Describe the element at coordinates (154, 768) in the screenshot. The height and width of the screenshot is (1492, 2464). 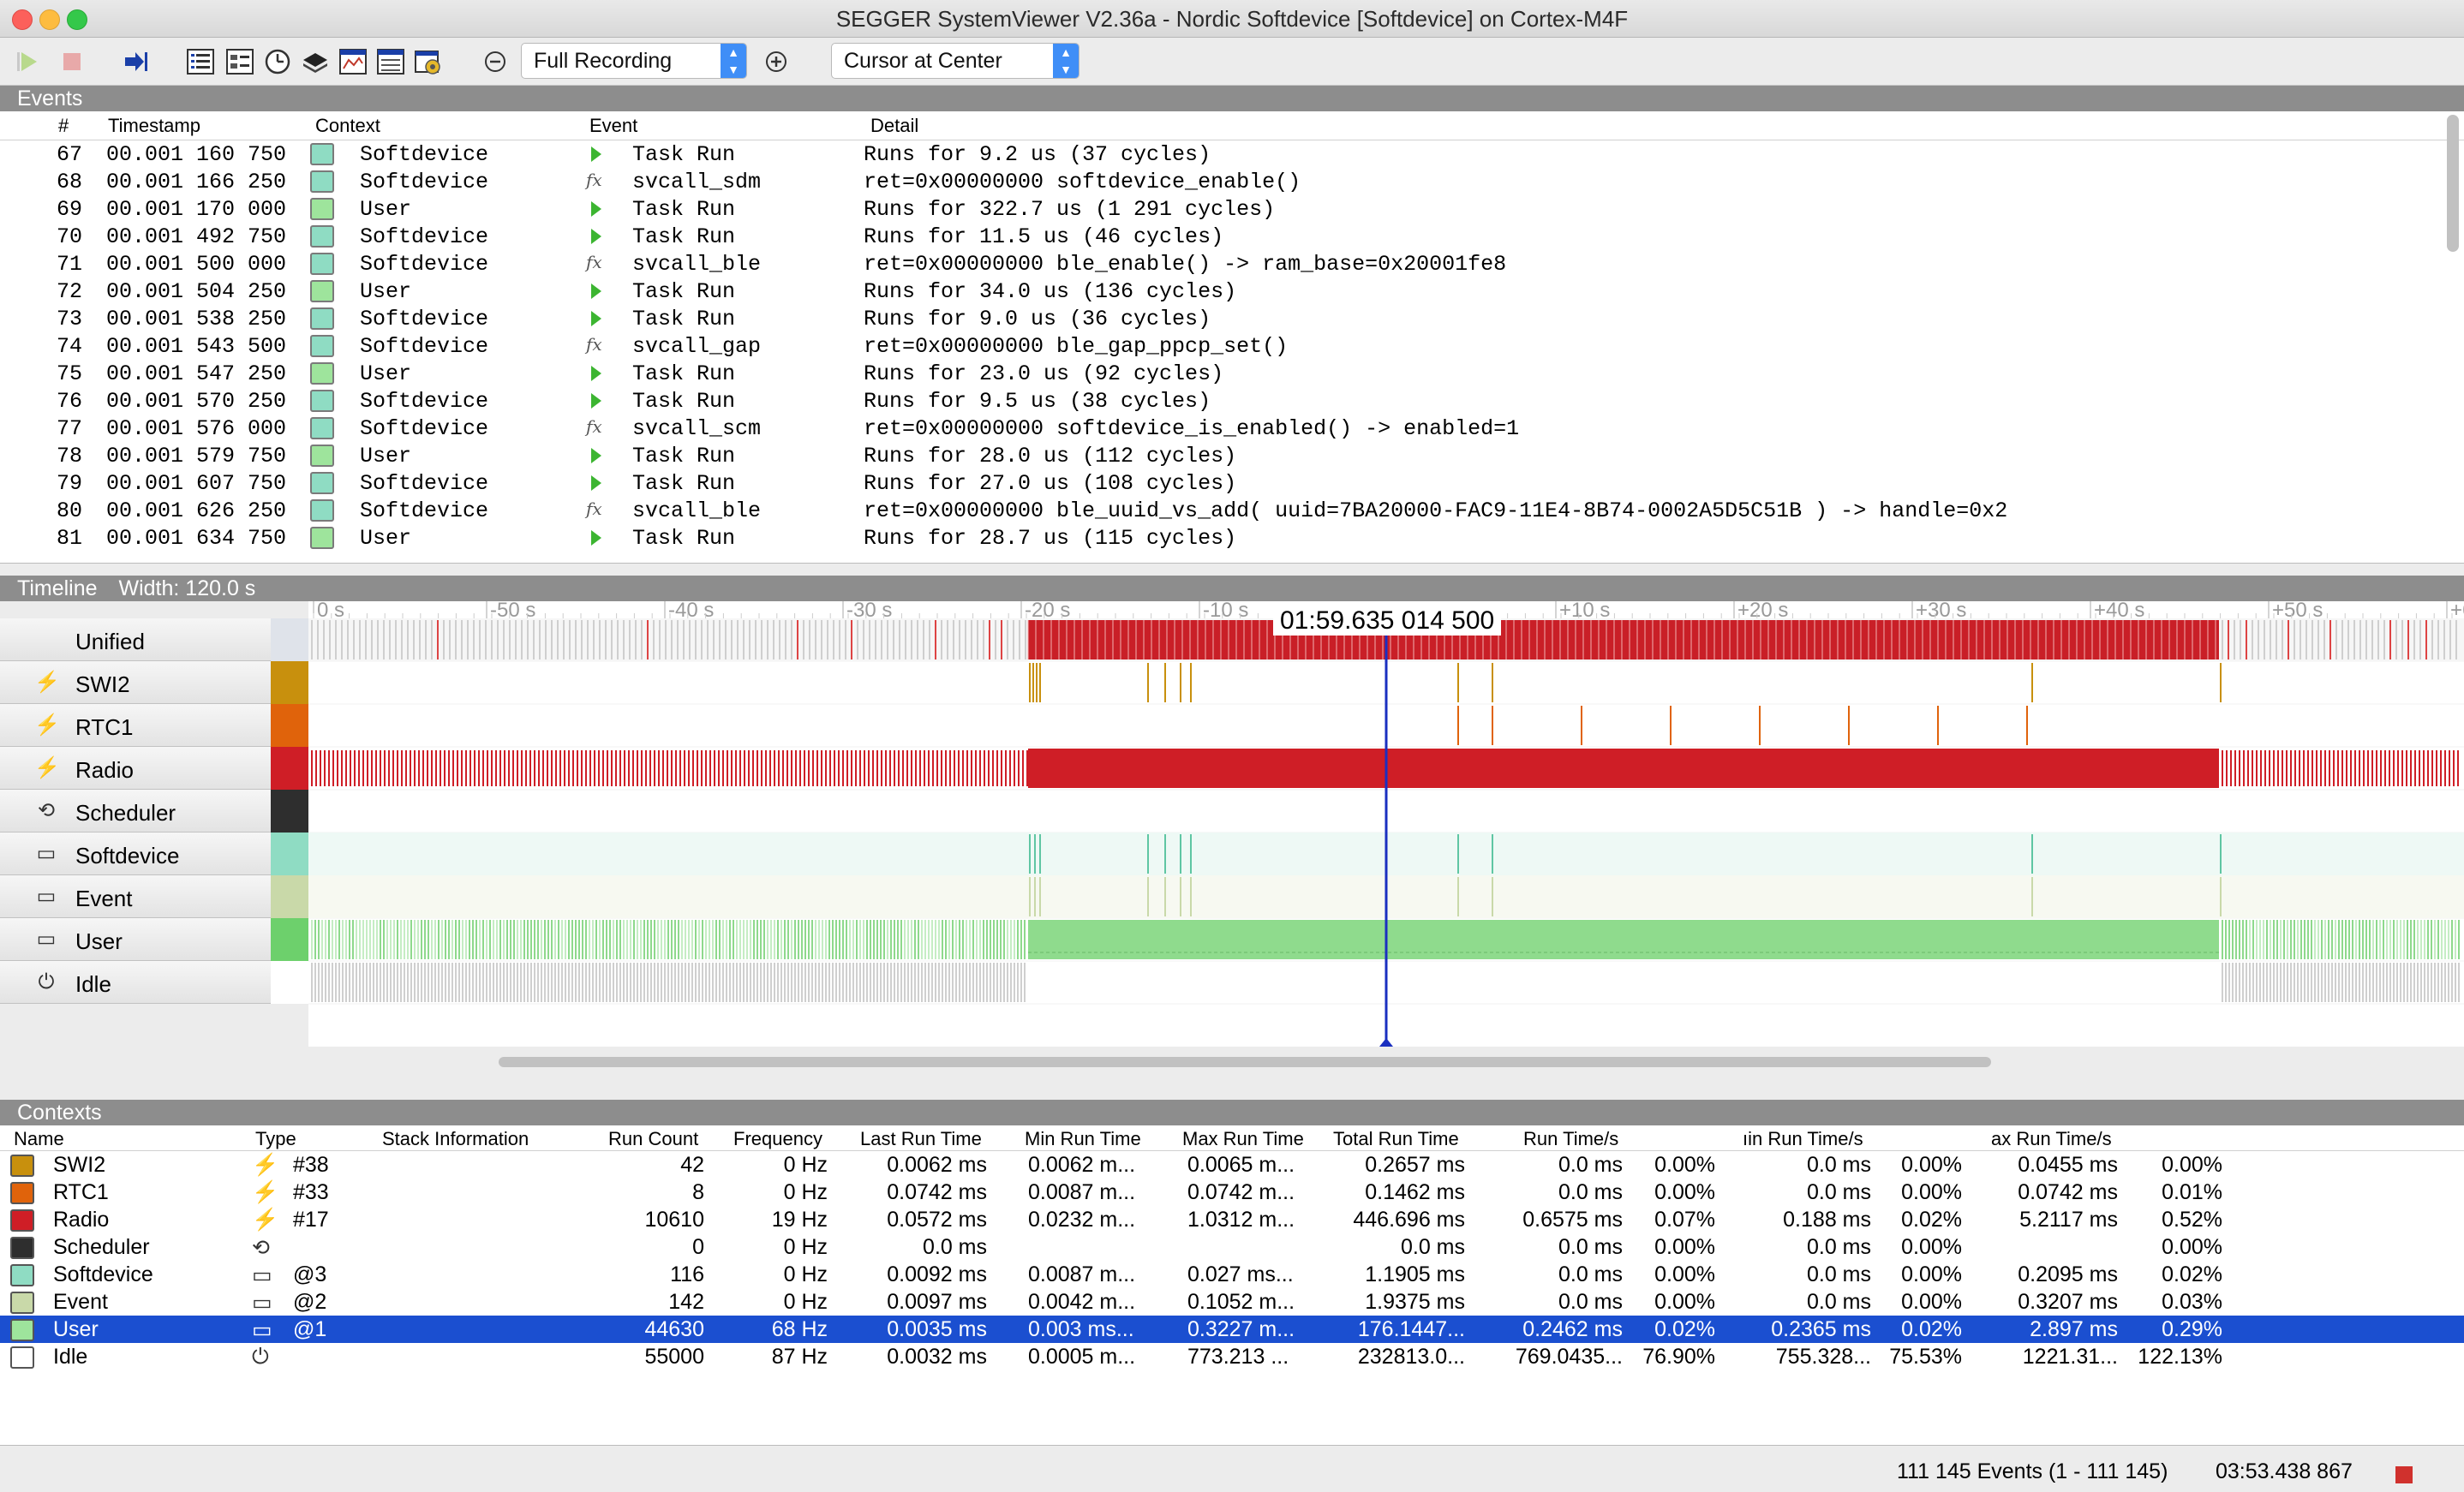
I see `timeline-track-radio: ⚡ Radio` at that location.